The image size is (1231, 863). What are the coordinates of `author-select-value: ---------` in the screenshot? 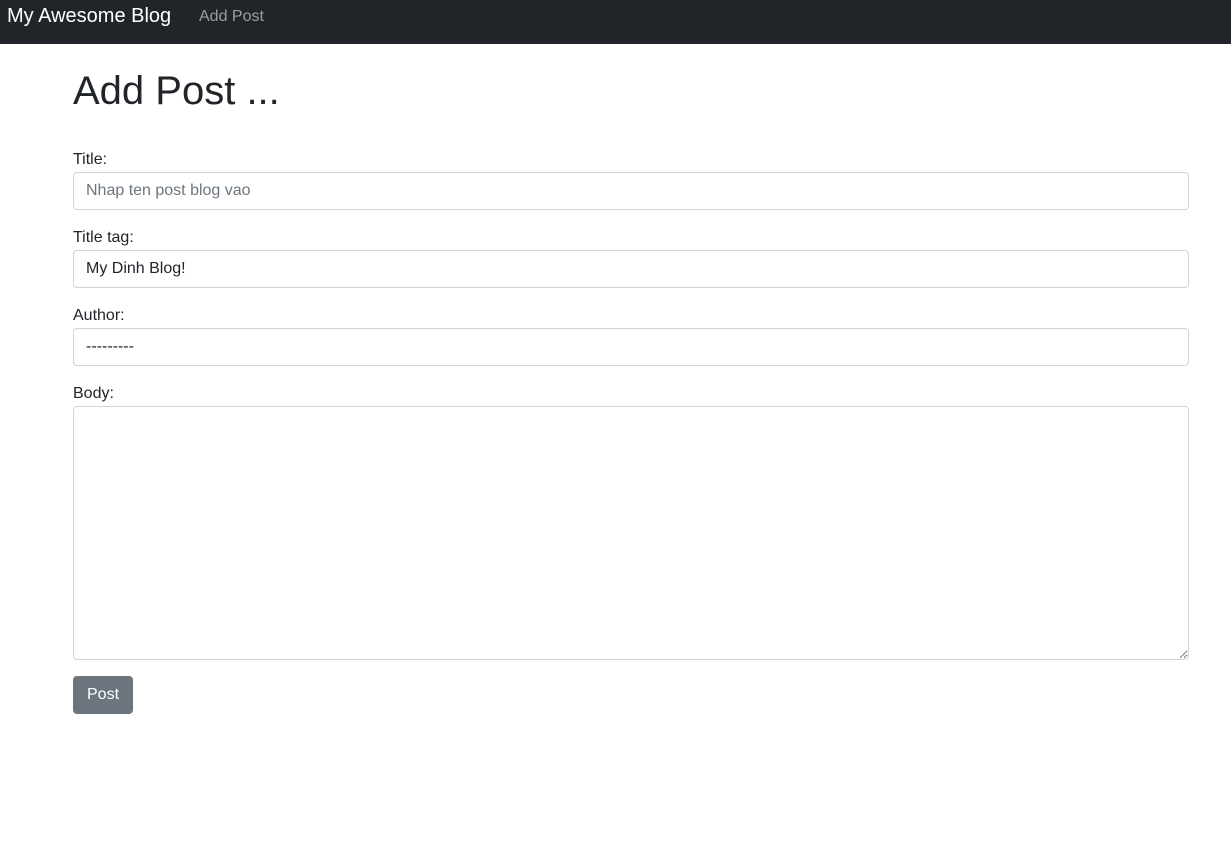 It's located at (110, 346).